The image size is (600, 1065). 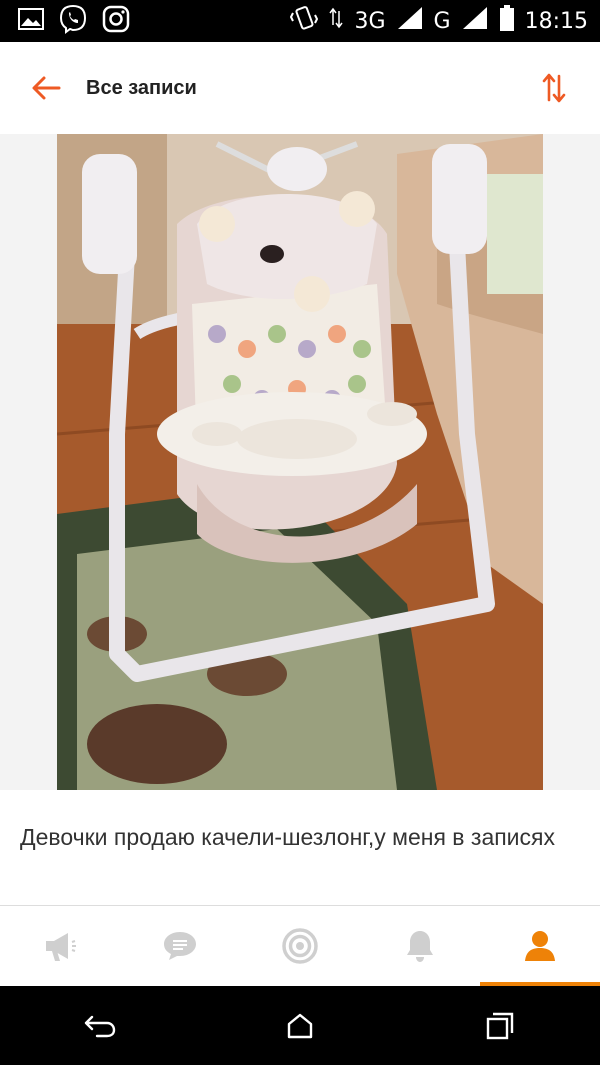 I want to click on target-icon, so click(x=300, y=946).